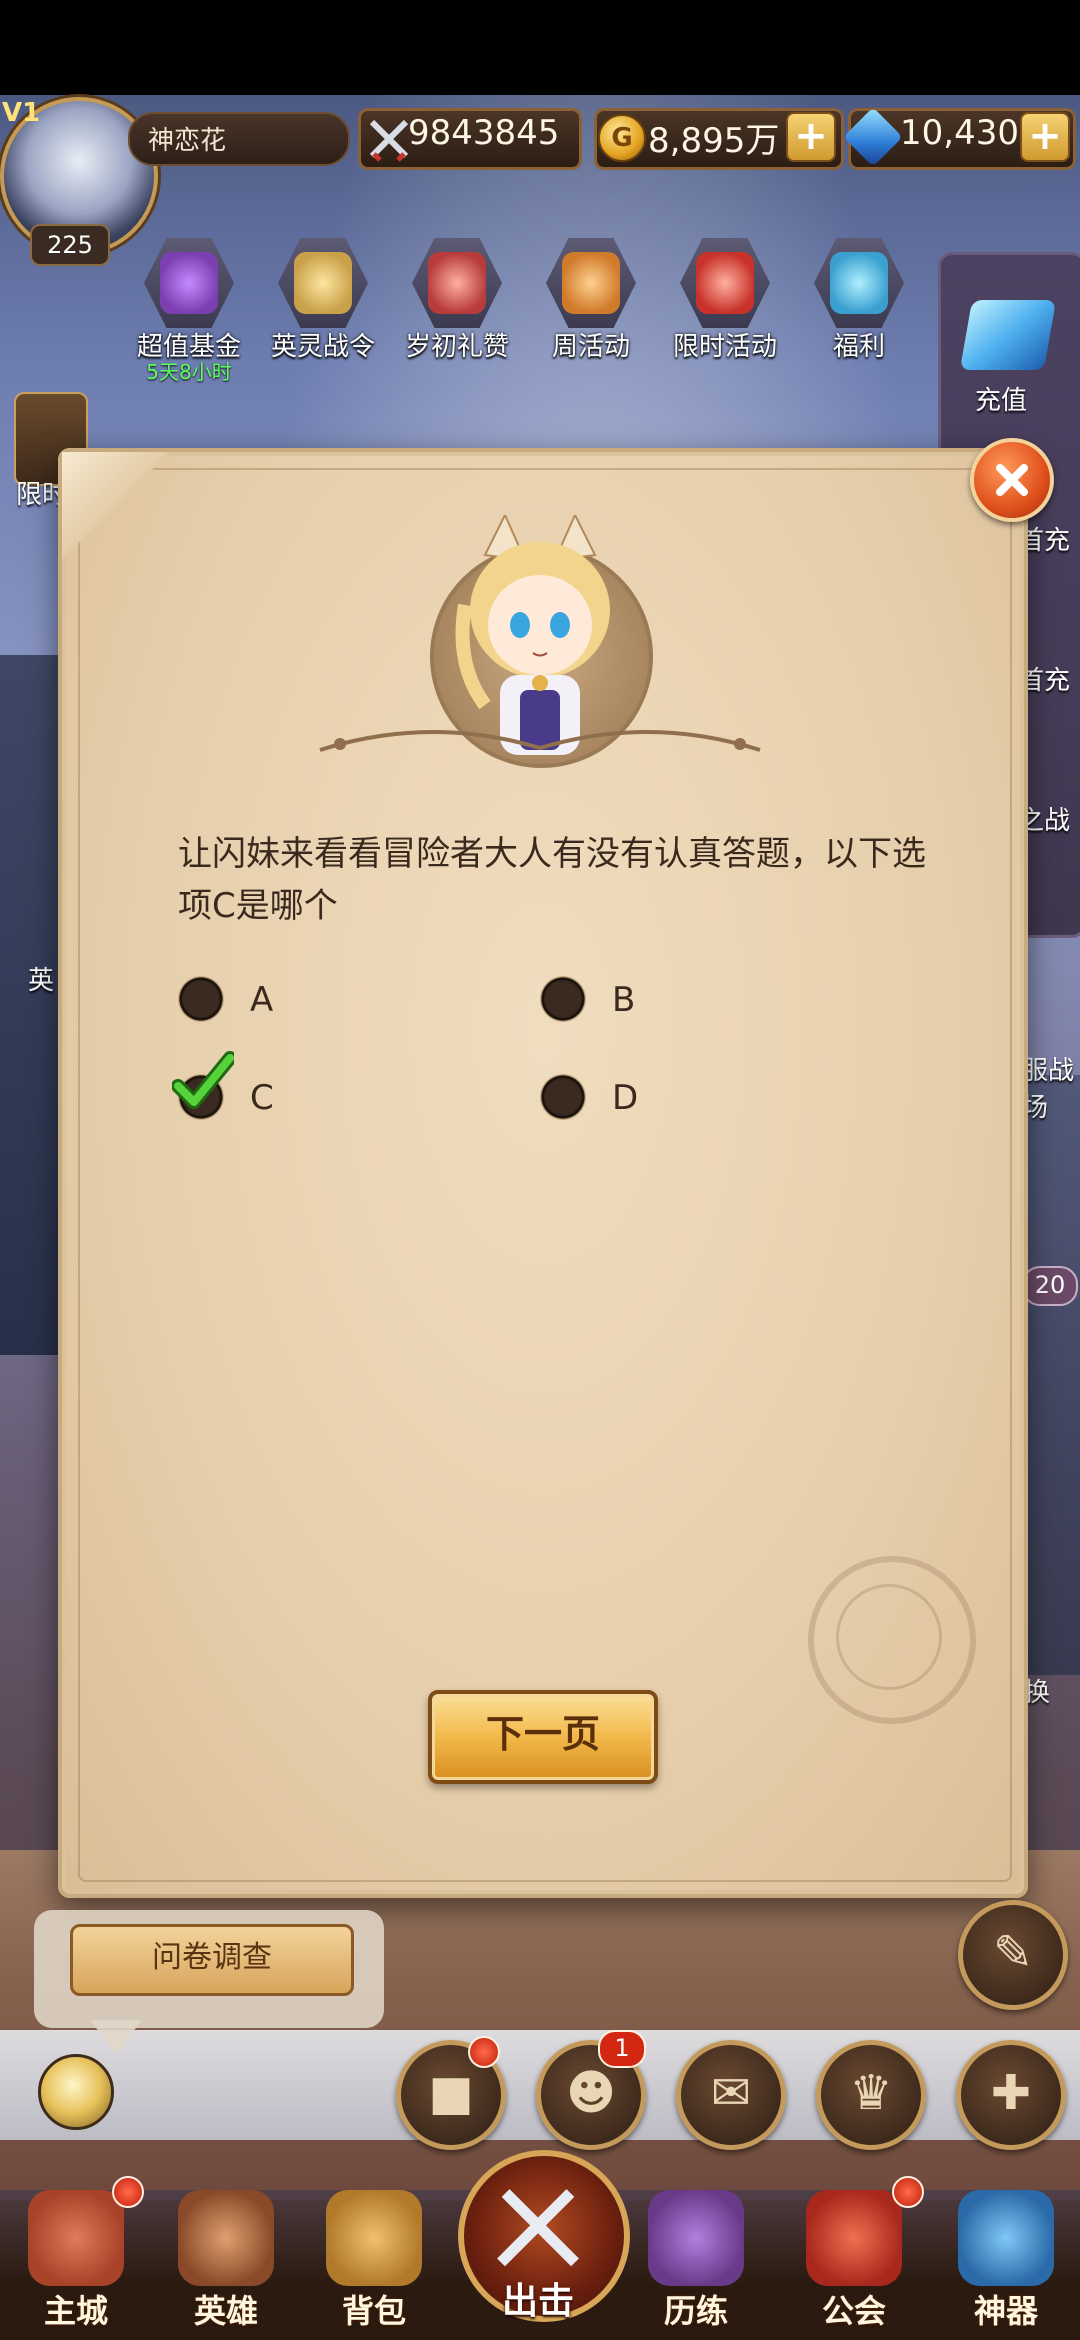  I want to click on nav-backpack: 背包, so click(374, 2265).